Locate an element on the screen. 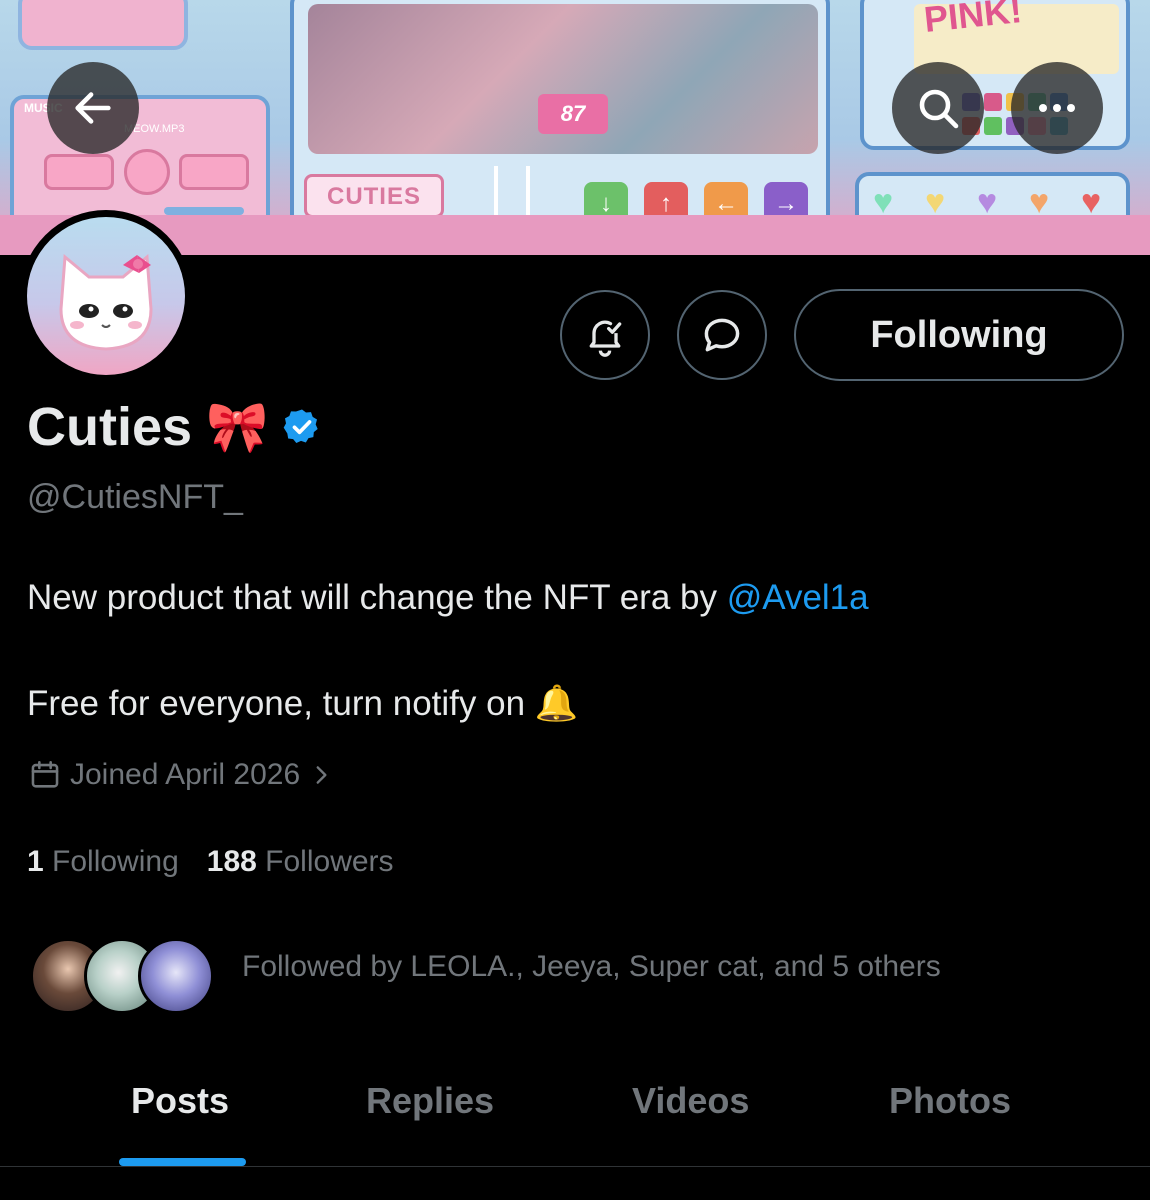  notify-button is located at coordinates (605, 335).